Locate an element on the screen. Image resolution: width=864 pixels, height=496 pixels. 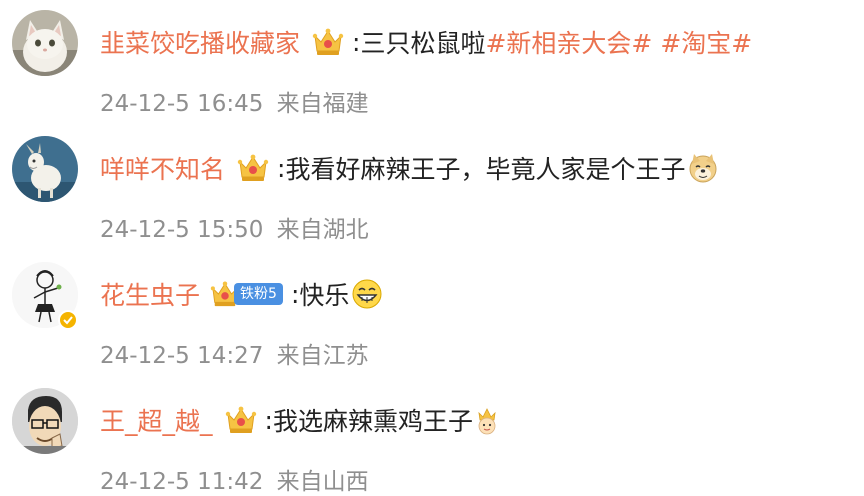
comment-content: 韭菜饺吃播收藏家 : 三只松鼠啦 #新相亲大会# #淘宝# is located at coordinates (426, 42).